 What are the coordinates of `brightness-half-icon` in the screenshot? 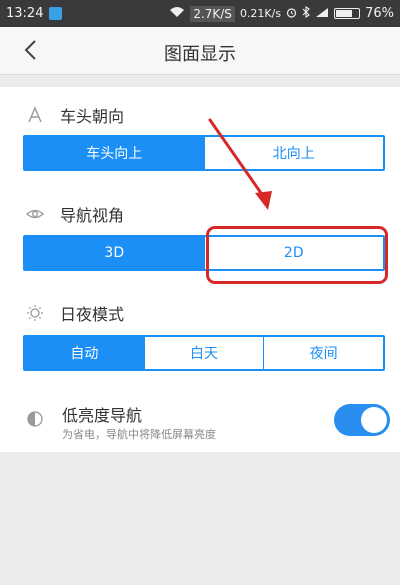 It's located at (35, 419).